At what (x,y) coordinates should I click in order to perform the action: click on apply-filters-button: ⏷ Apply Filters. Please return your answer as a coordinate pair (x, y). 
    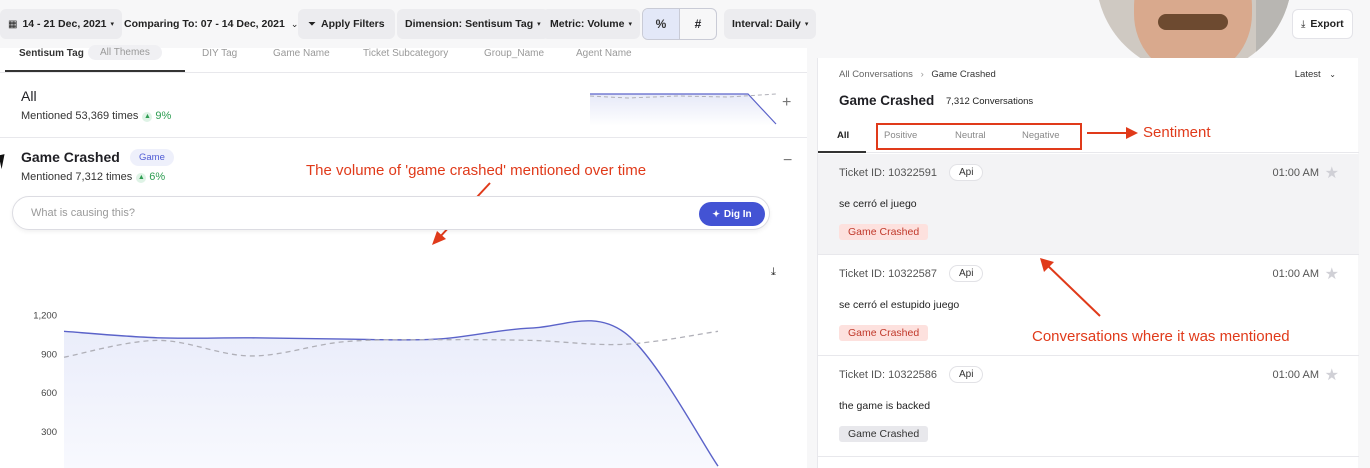
    Looking at the image, I should click on (346, 24).